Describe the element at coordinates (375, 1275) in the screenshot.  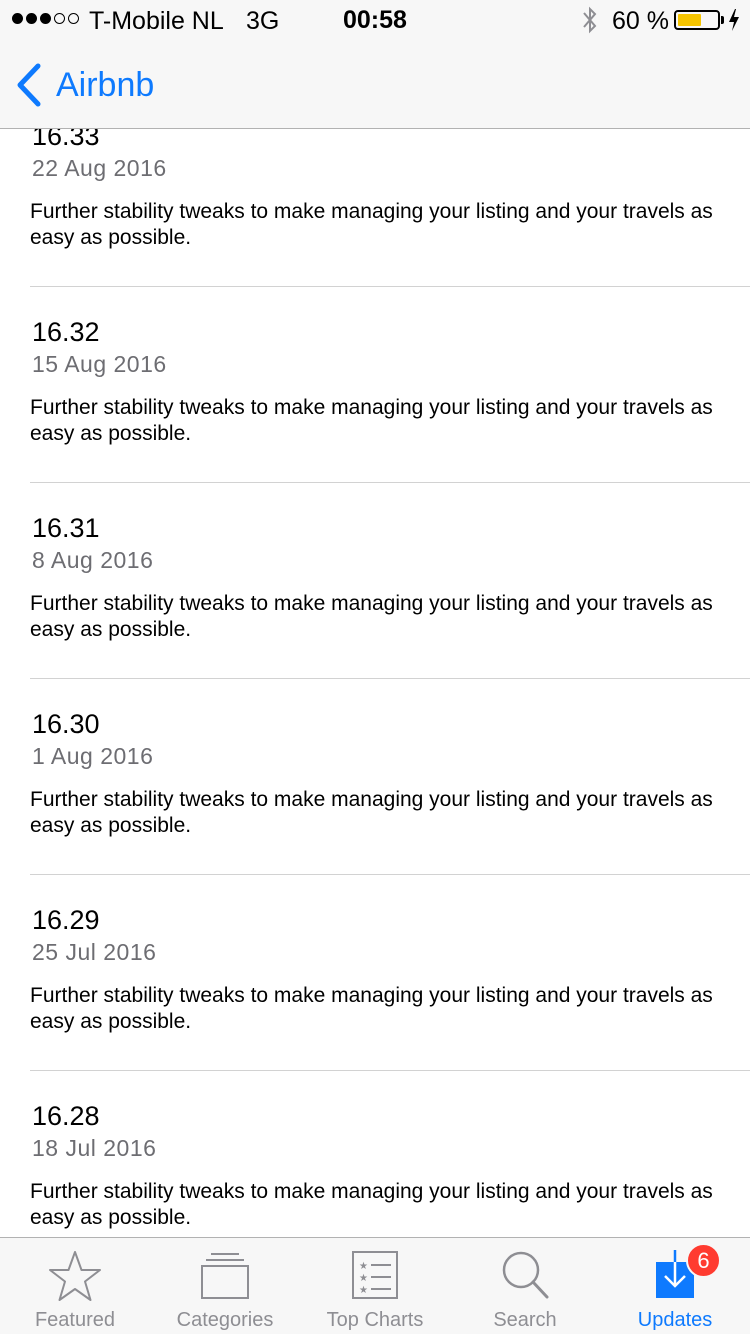
I see `list-icon: ★ ★ ★` at that location.